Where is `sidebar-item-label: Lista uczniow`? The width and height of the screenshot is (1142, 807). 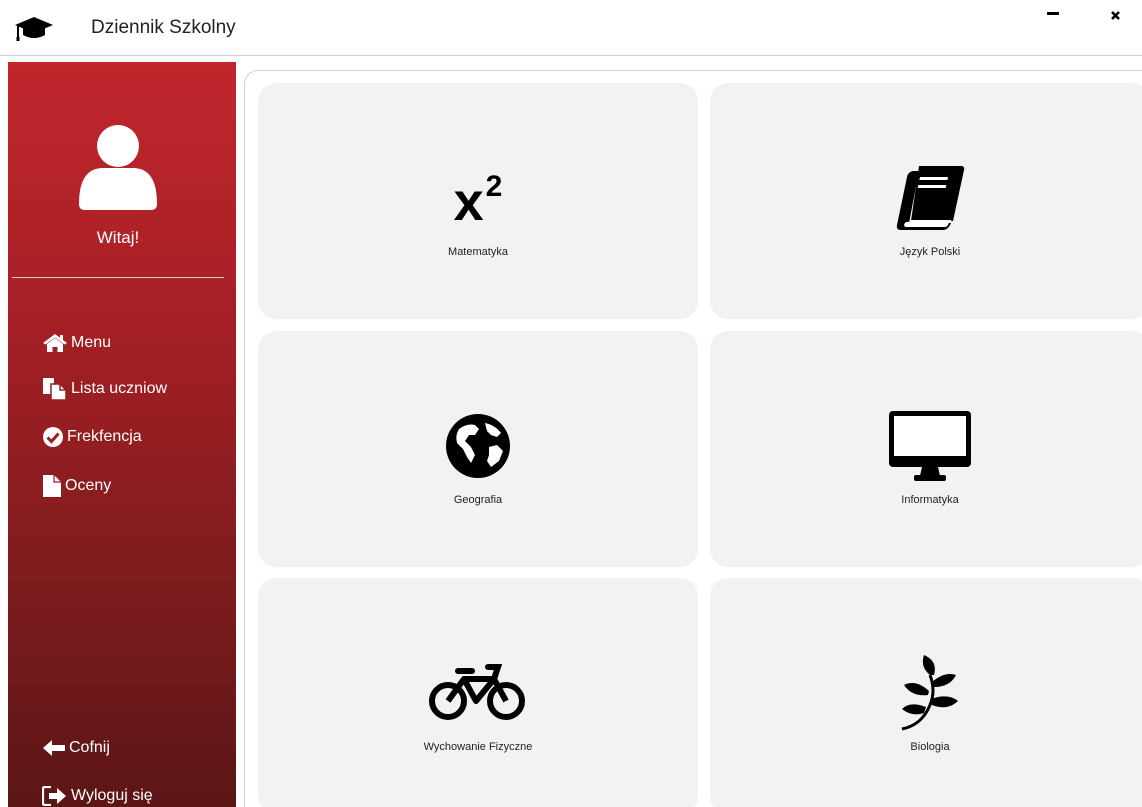
sidebar-item-label: Lista uczniow is located at coordinates (119, 388).